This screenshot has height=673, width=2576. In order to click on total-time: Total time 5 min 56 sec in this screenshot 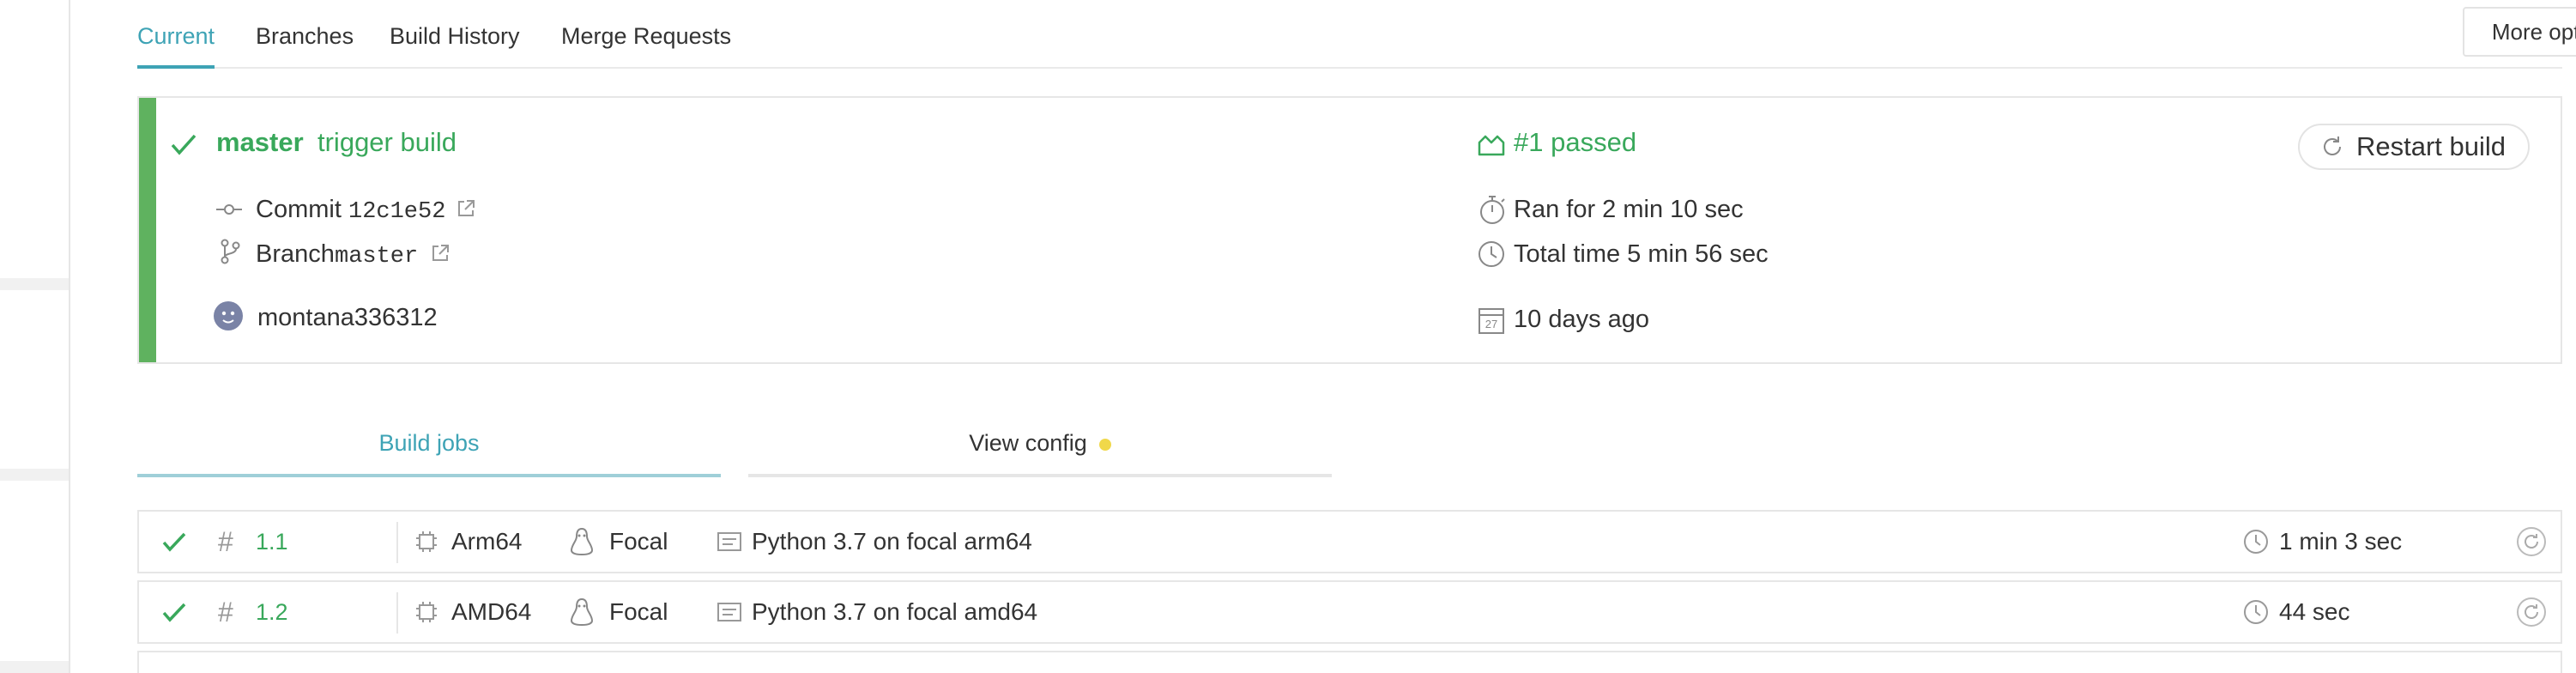, I will do `click(1641, 254)`.